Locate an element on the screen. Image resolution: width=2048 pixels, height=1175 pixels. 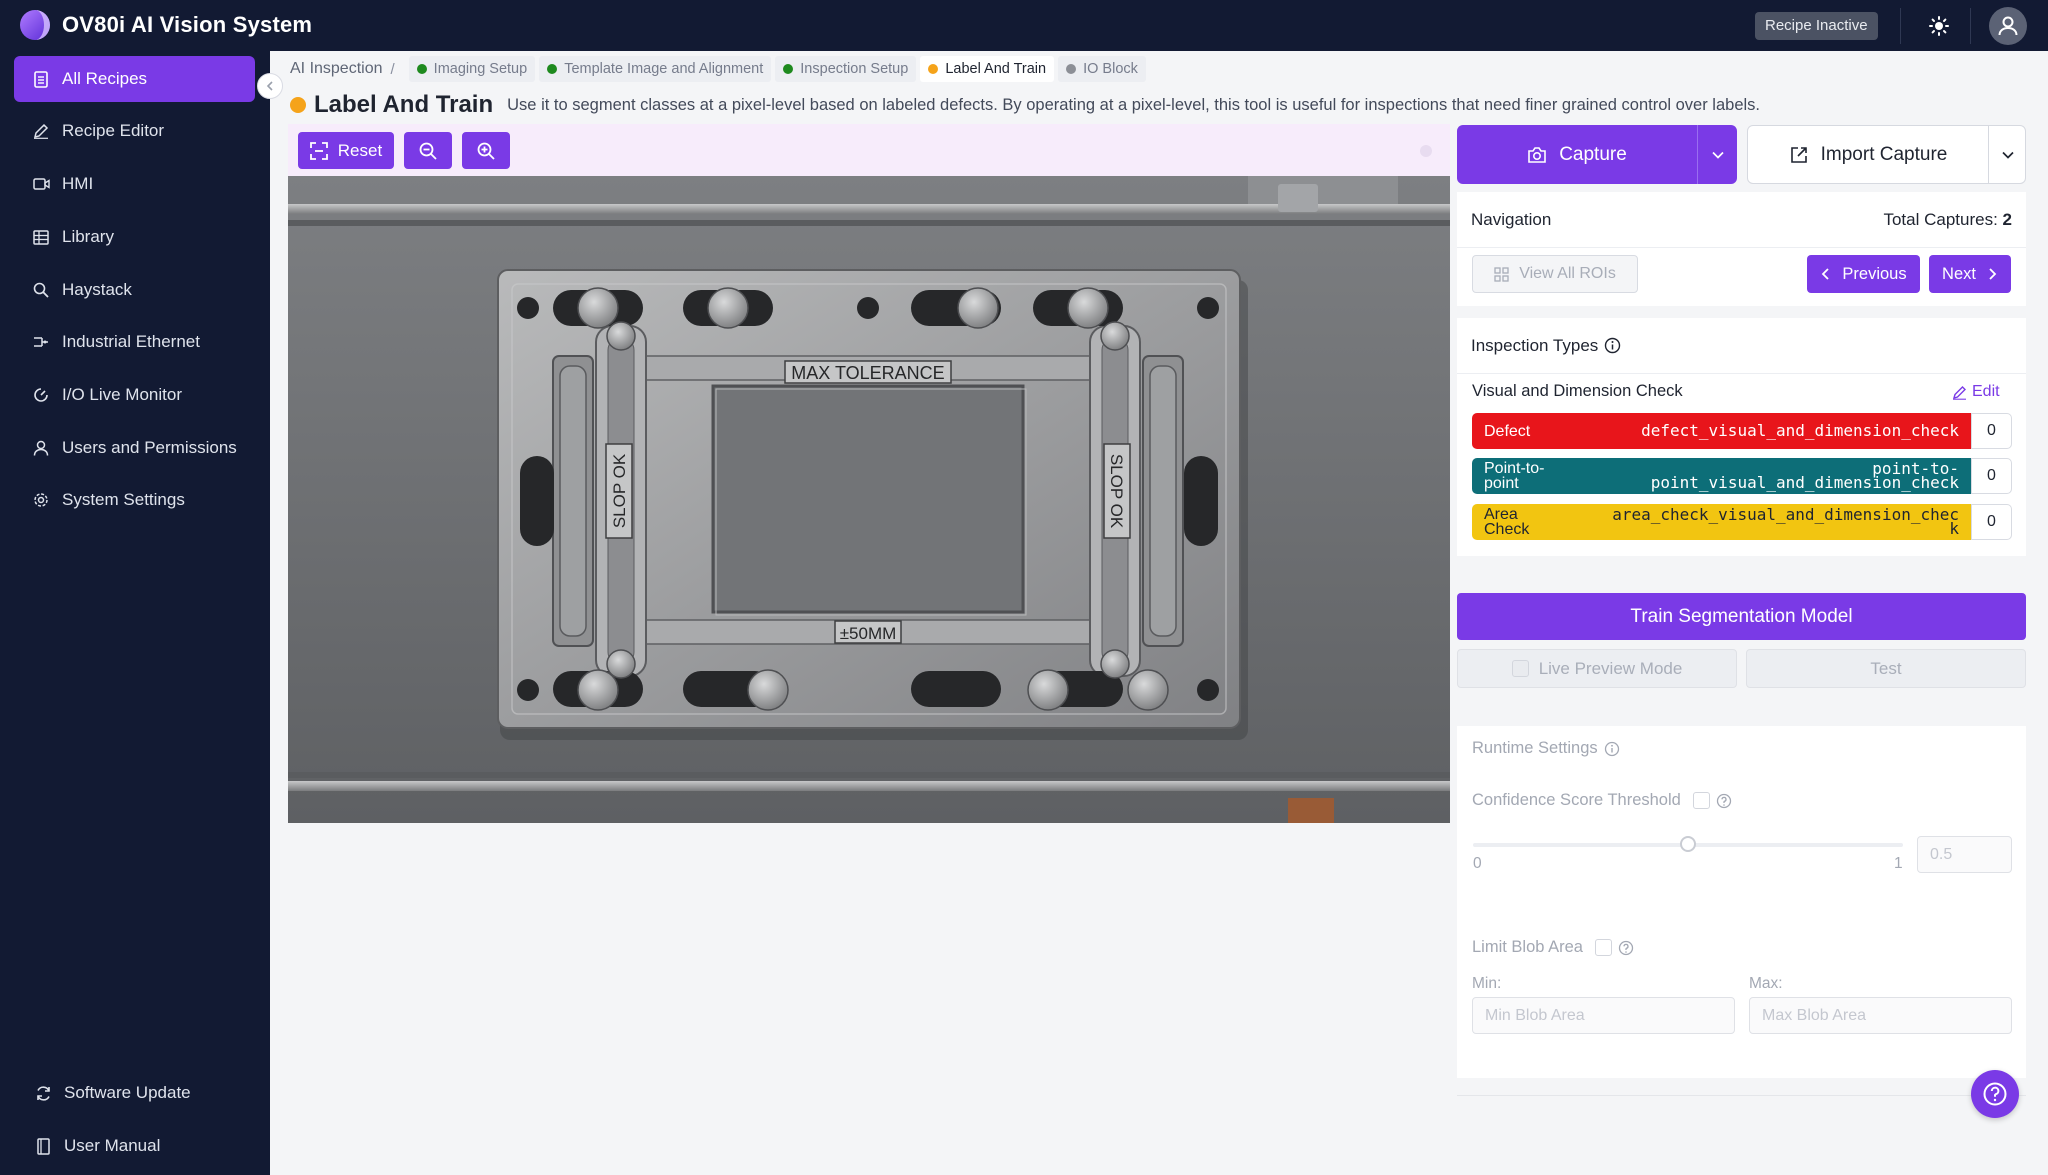
grid-icon is located at coordinates (1501, 274).